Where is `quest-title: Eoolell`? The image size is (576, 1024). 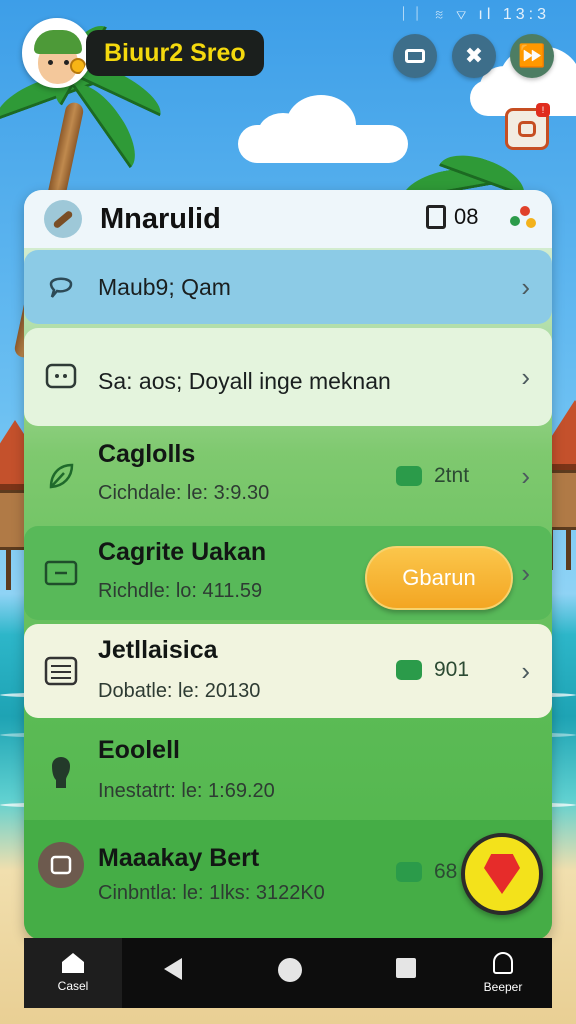
quest-title: Eoolell is located at coordinates (139, 750).